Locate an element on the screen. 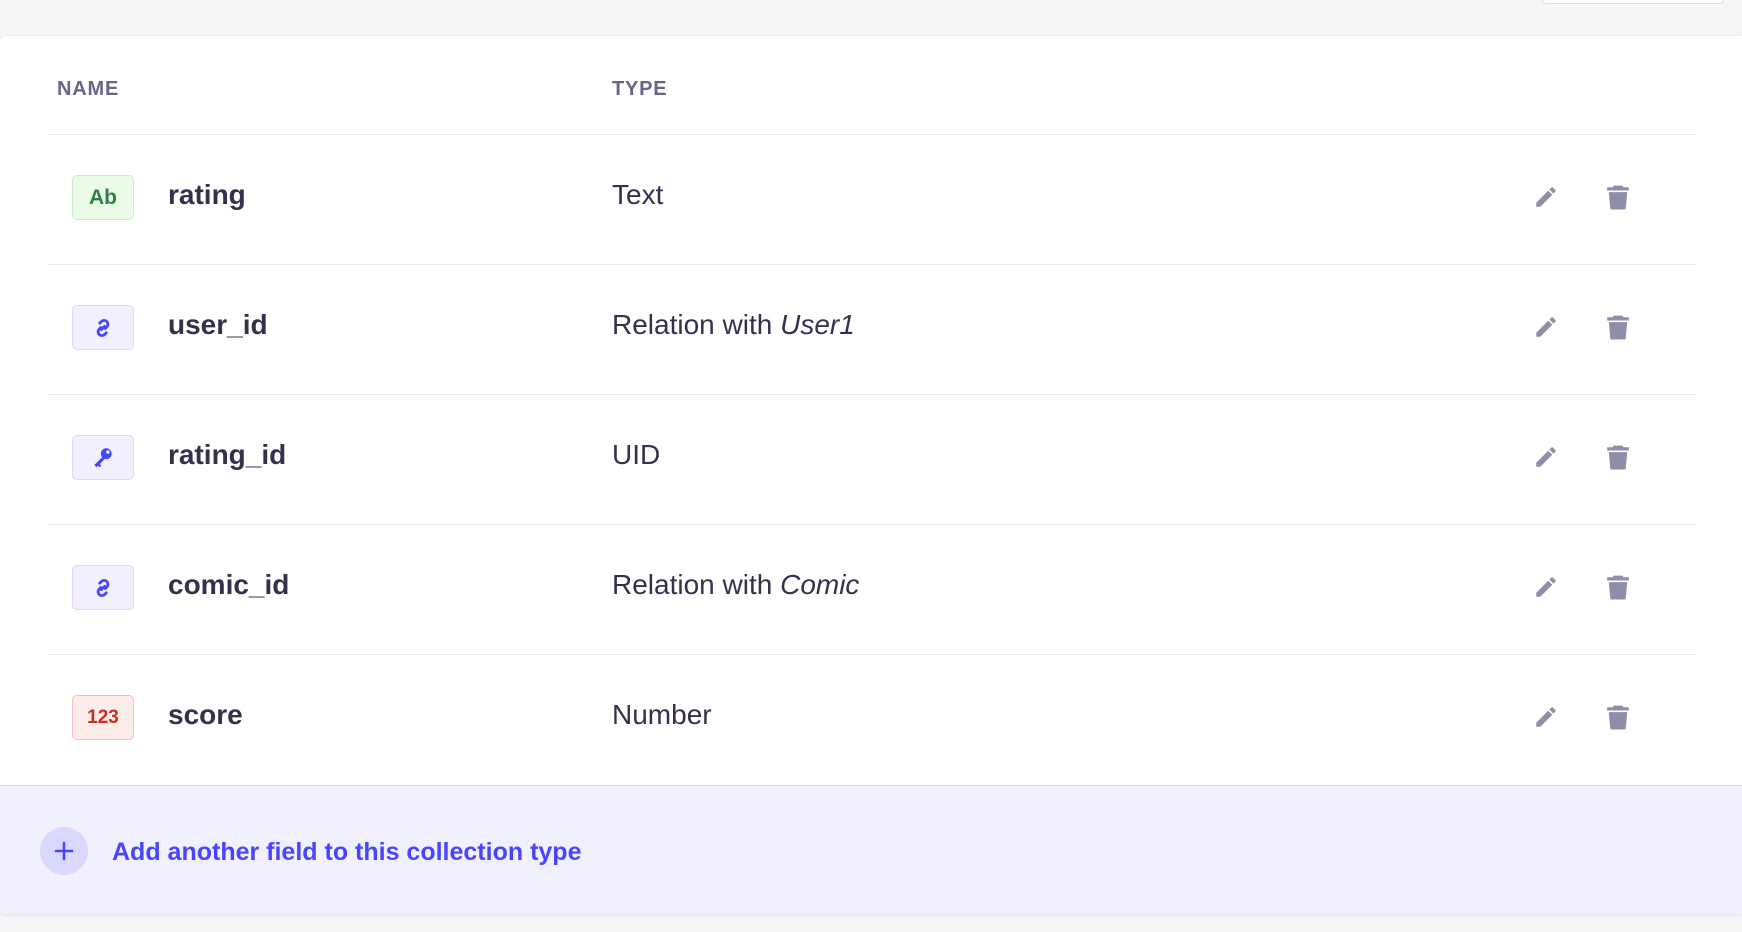 The image size is (1742, 932). relation-target: User1 is located at coordinates (817, 324).